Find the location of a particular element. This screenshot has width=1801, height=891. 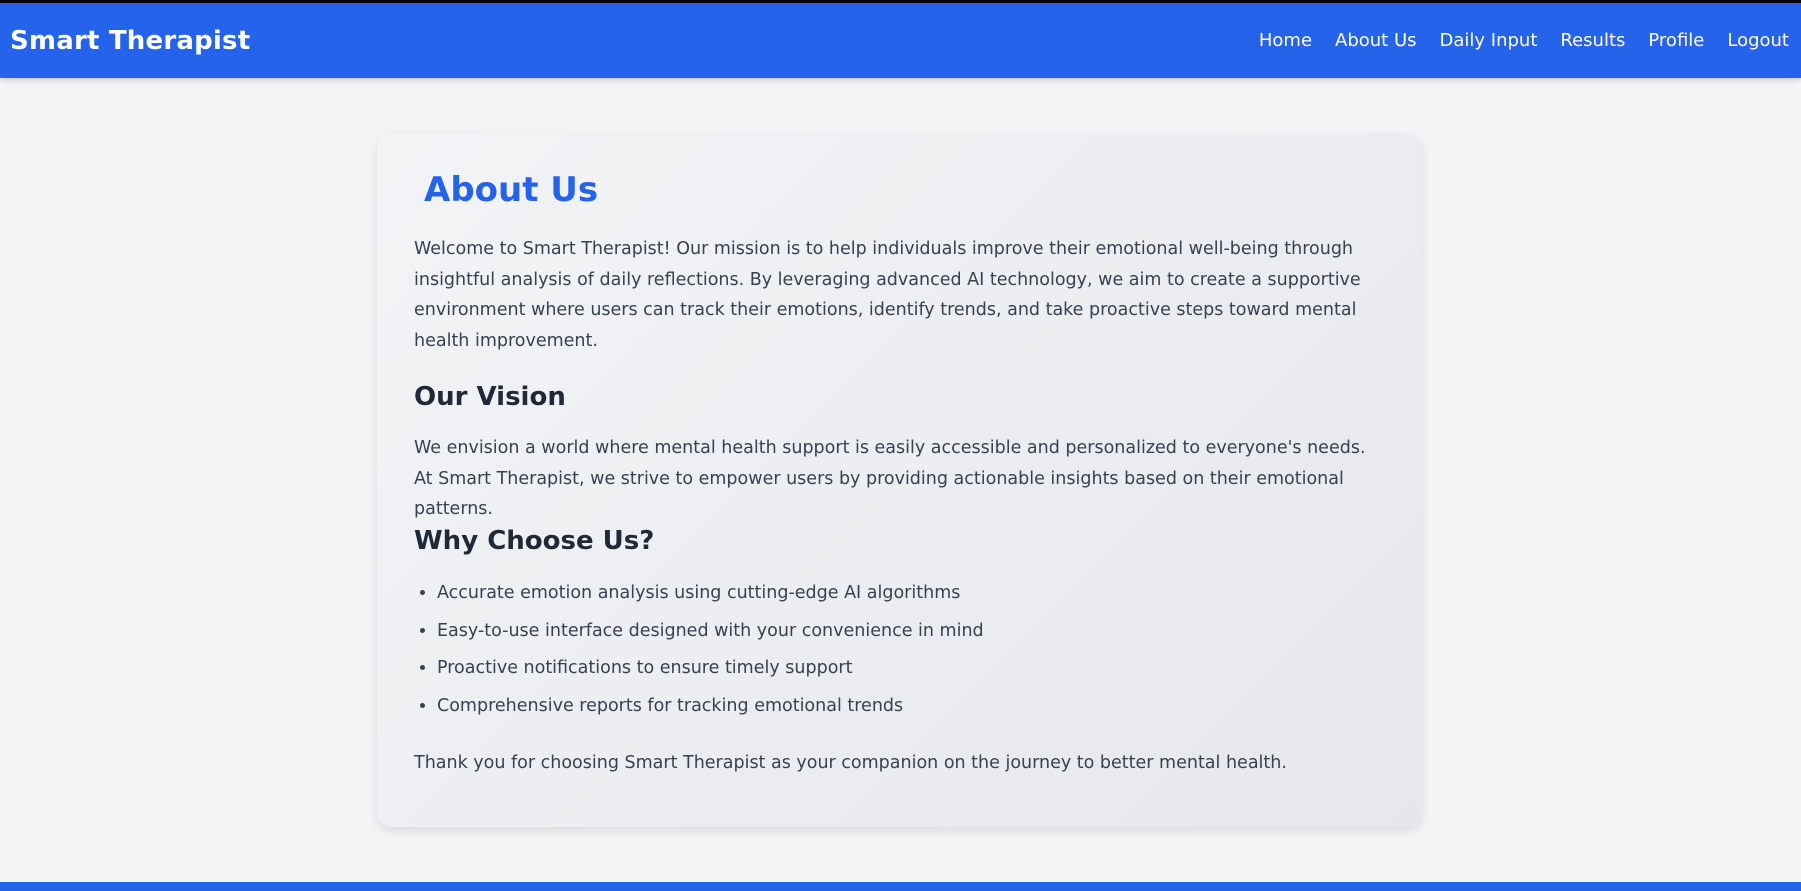

nav-link-daily-input: Daily Input is located at coordinates (1489, 40).